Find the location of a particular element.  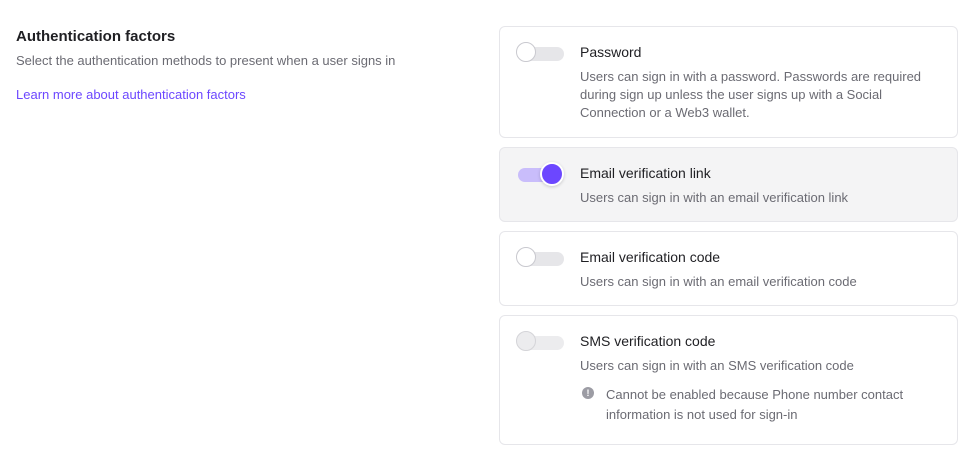

learn-more-link: Learn more about authentication factors is located at coordinates (131, 94).